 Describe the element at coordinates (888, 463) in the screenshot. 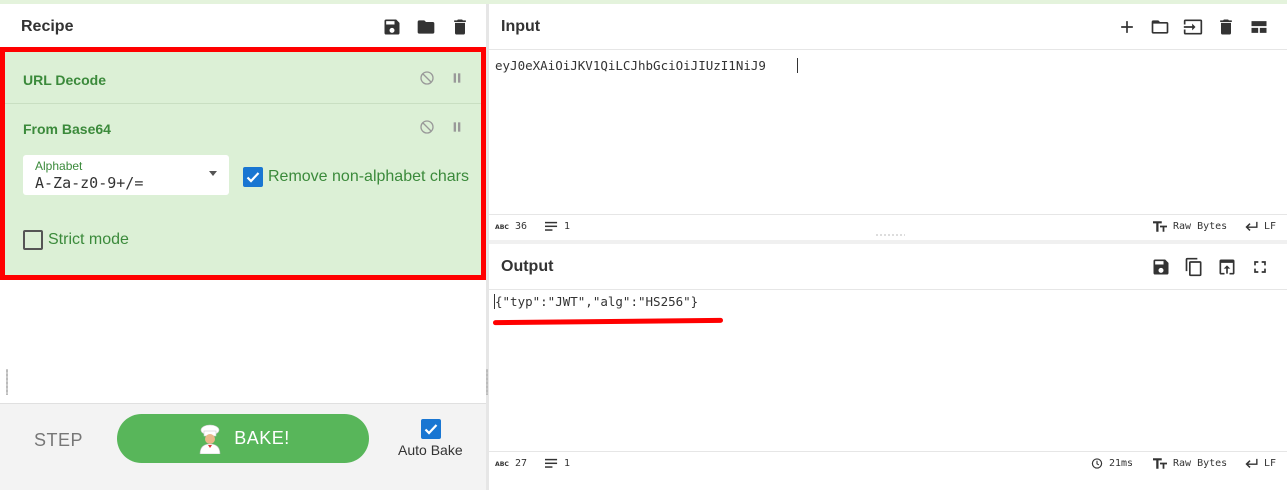

I see `output-status-bar: ABC 27 1 21ms Raw Bytes LF` at that location.